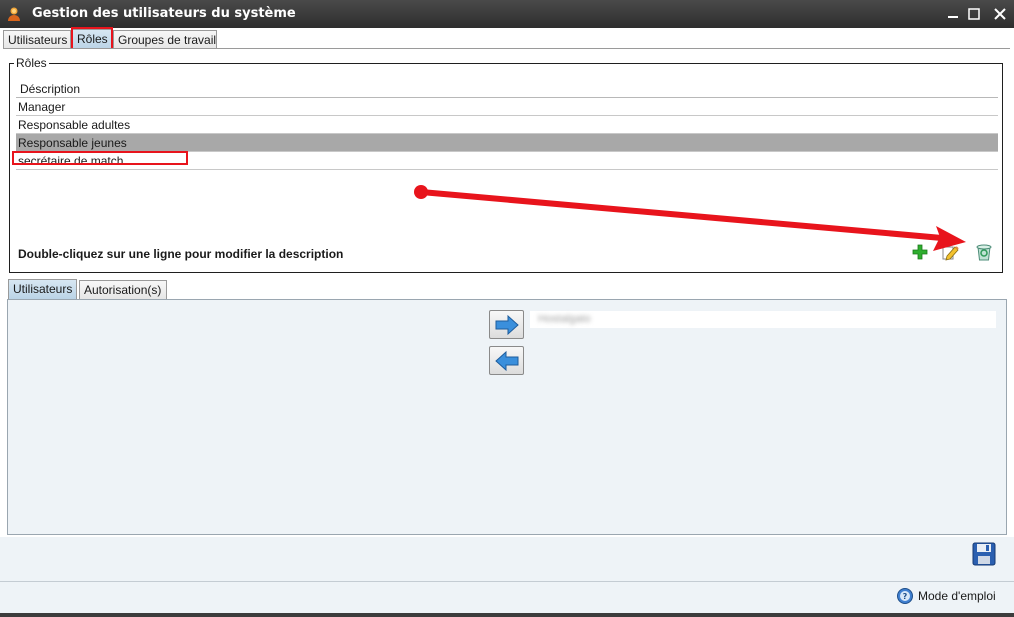 The height and width of the screenshot is (617, 1014). Describe the element at coordinates (507, 575) in the screenshot. I see `footer: ? Mode d'emploi` at that location.